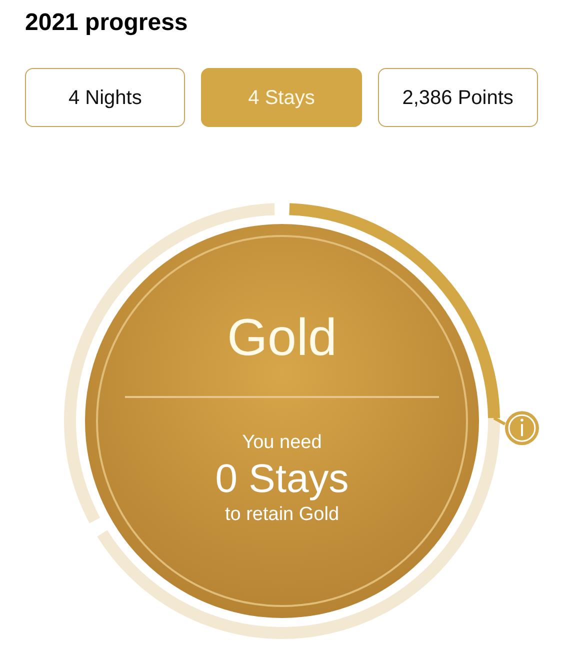  What do you see at coordinates (499, 421) in the screenshot?
I see `leader-line` at bounding box center [499, 421].